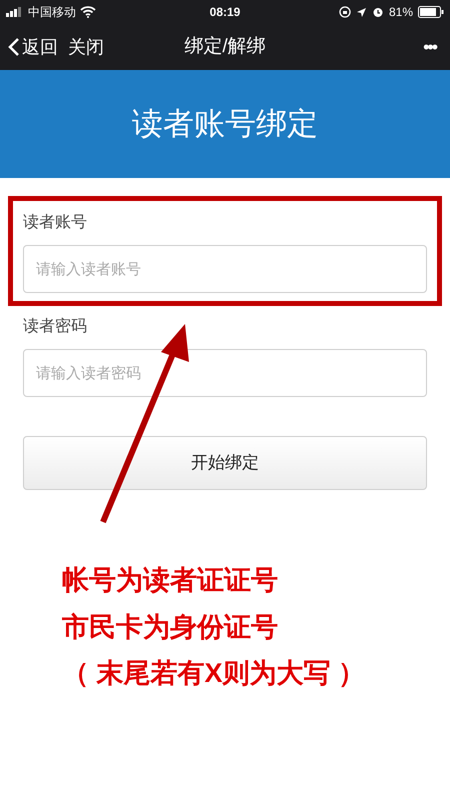 This screenshot has height=800, width=450. What do you see at coordinates (225, 46) in the screenshot?
I see `page-title: 绑定/解绑` at bounding box center [225, 46].